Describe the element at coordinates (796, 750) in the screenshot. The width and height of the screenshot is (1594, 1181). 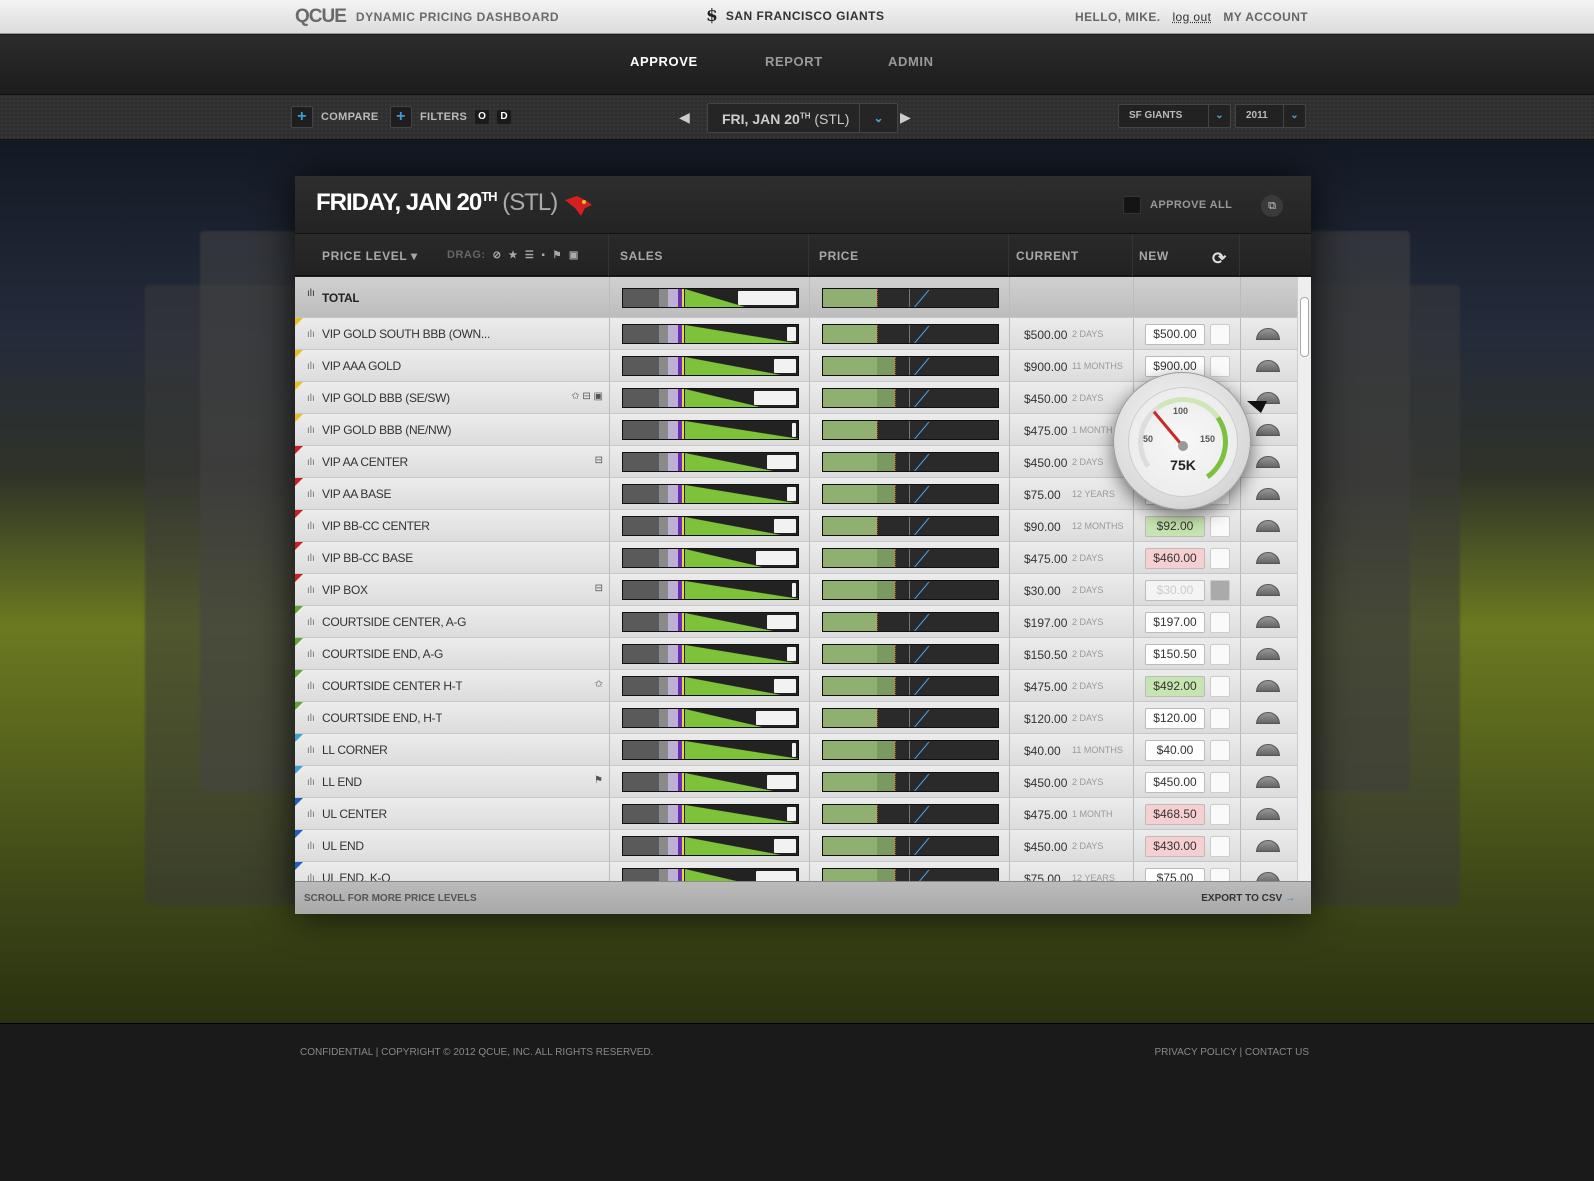
I see `table-row: ılı LL CORNER $40.00 11 MONTHS $40.00` at that location.